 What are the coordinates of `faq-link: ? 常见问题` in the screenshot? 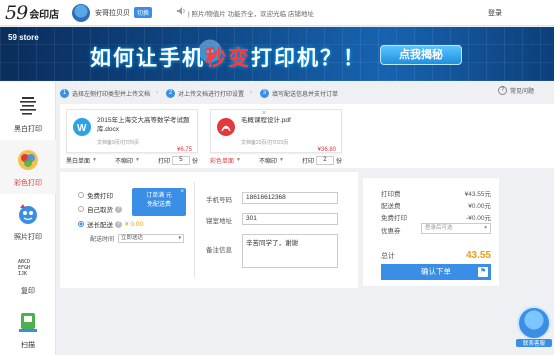 It's located at (516, 90).